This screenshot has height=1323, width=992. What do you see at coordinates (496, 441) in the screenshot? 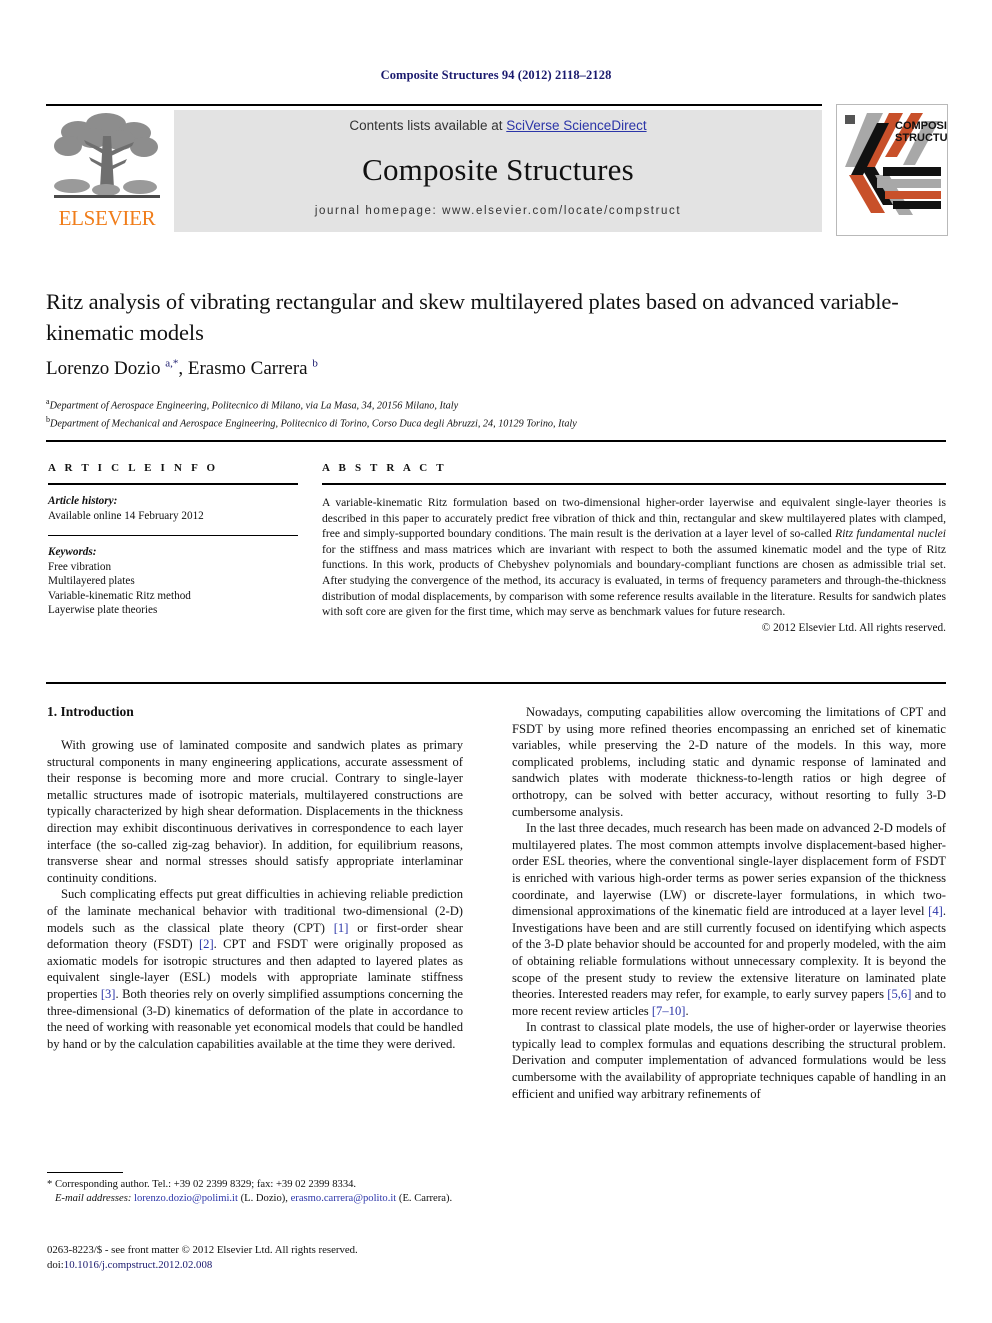
I see `info-section-top-rule` at bounding box center [496, 441].